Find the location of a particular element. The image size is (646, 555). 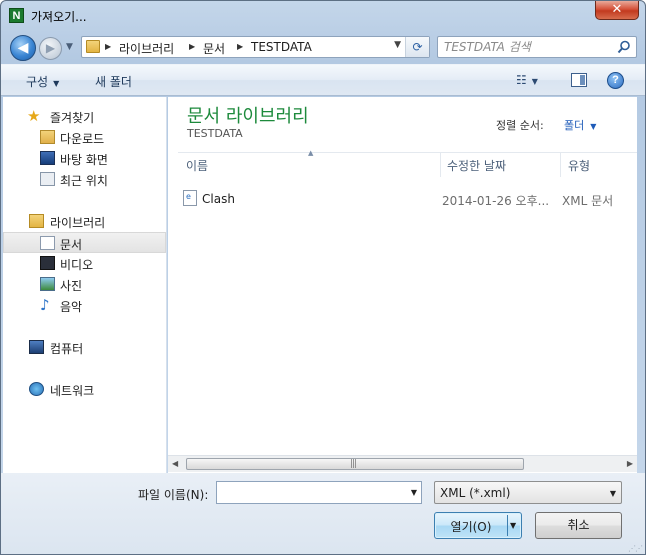

preview-pane-icon is located at coordinates (579, 80).